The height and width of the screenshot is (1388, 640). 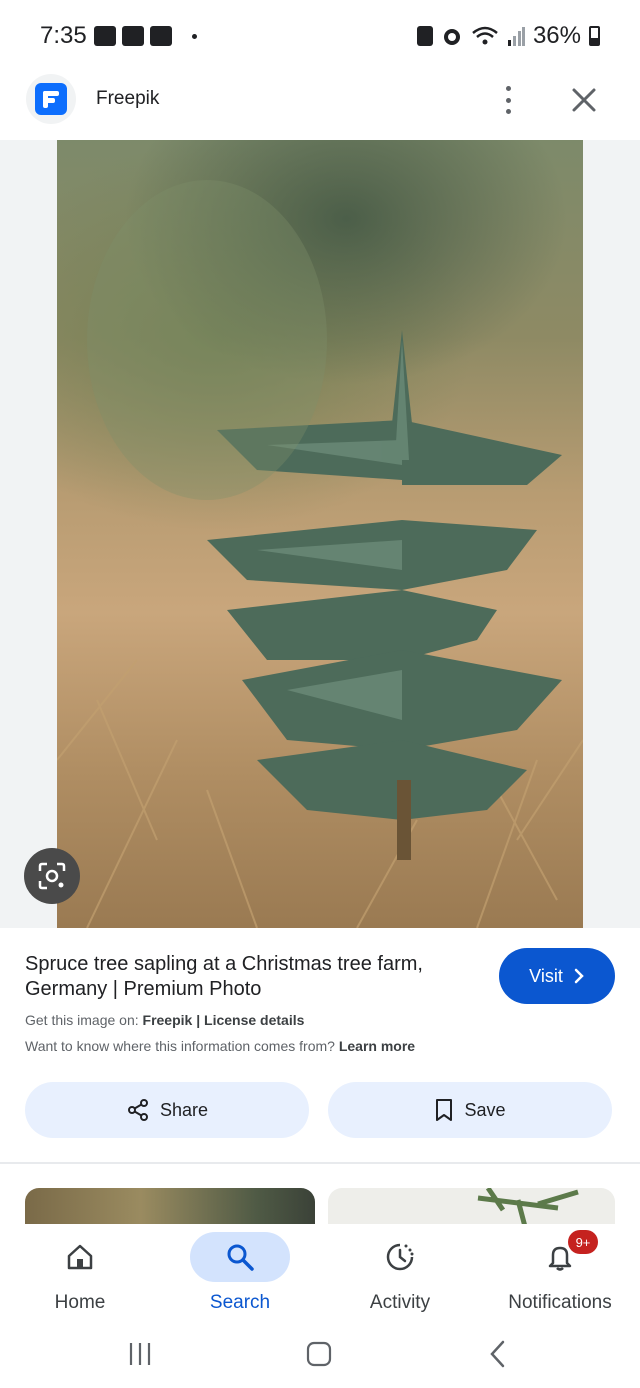 I want to click on recent-apps-button, so click(x=140, y=1354).